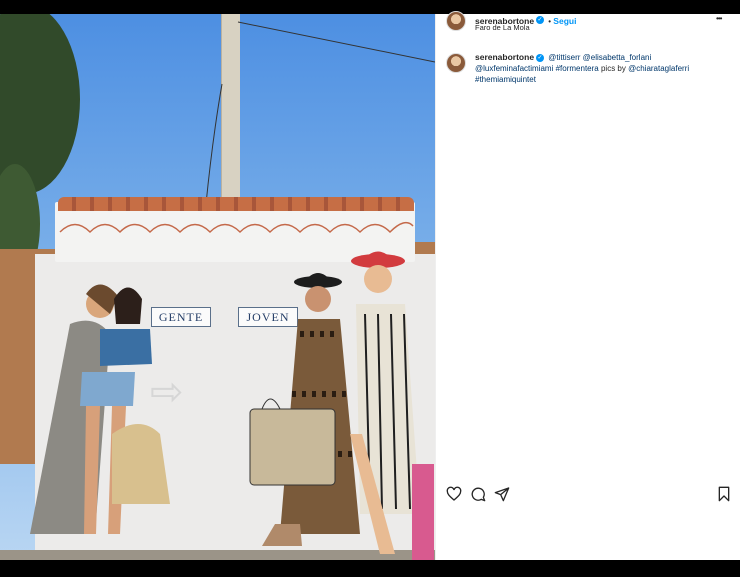  I want to click on caption-username: serenabortone, so click(504, 57).